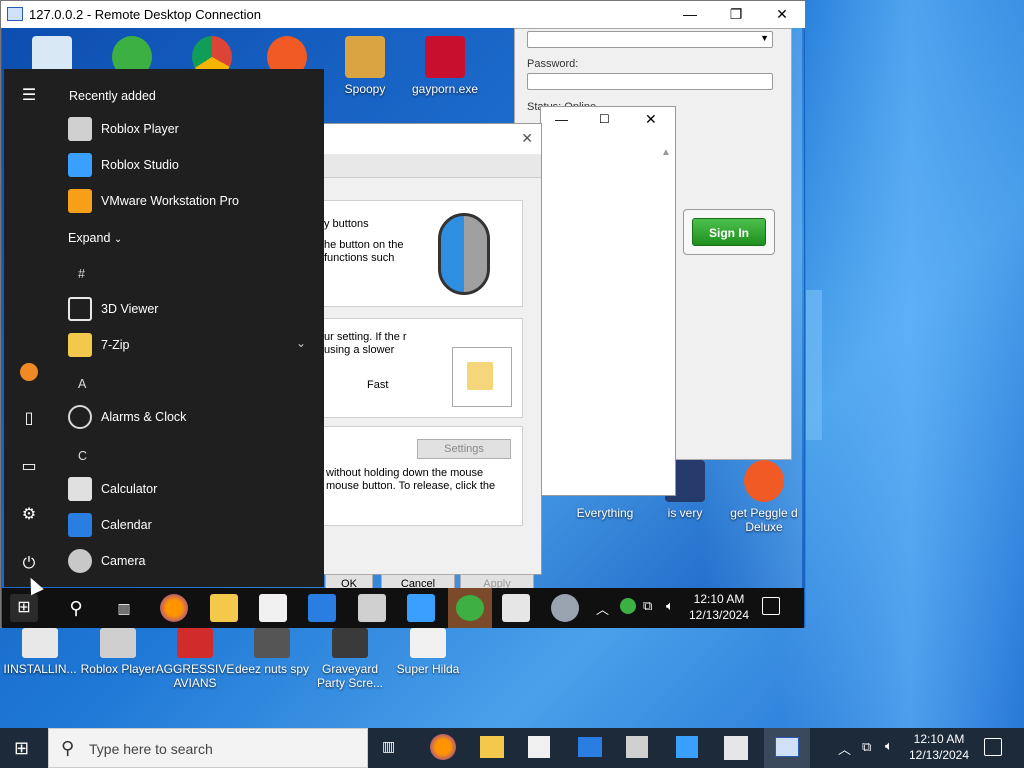 This screenshot has width=1024, height=768. Describe the element at coordinates (814, 365) in the screenshot. I see `wallpaper-logo-pane` at that location.